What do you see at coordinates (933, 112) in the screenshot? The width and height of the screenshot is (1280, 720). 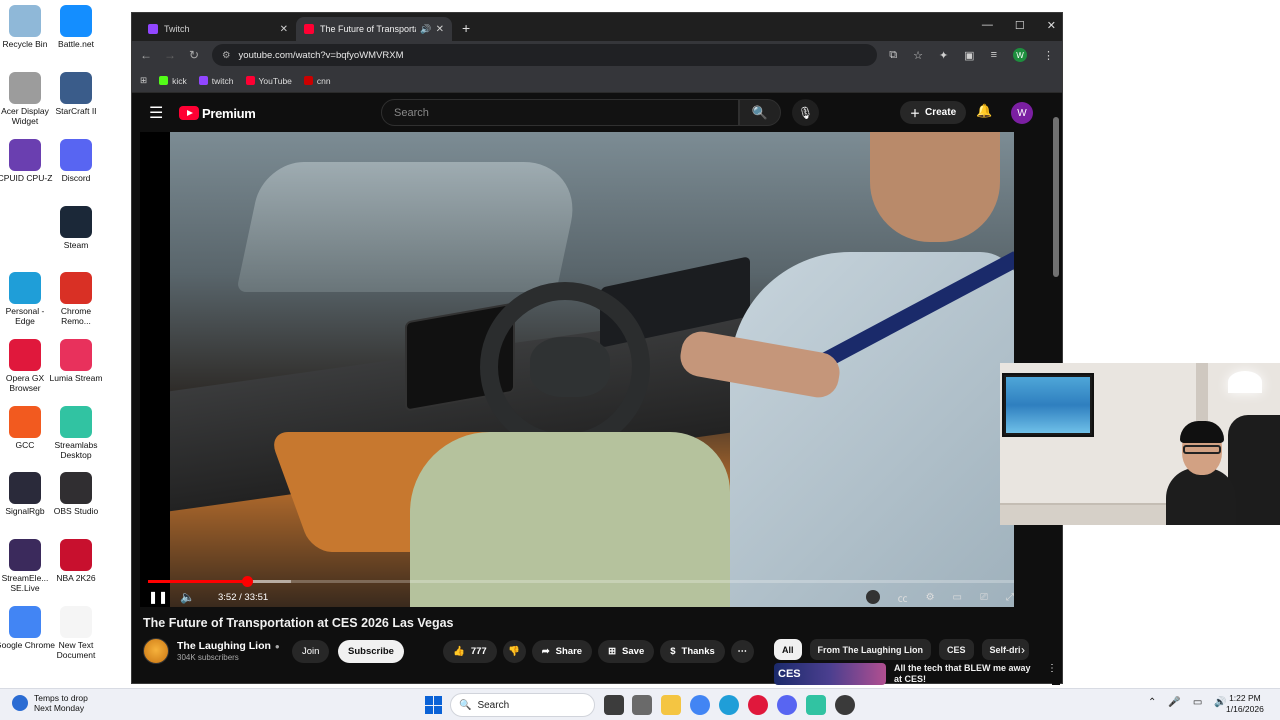 I see `create-button: ＋ Create` at bounding box center [933, 112].